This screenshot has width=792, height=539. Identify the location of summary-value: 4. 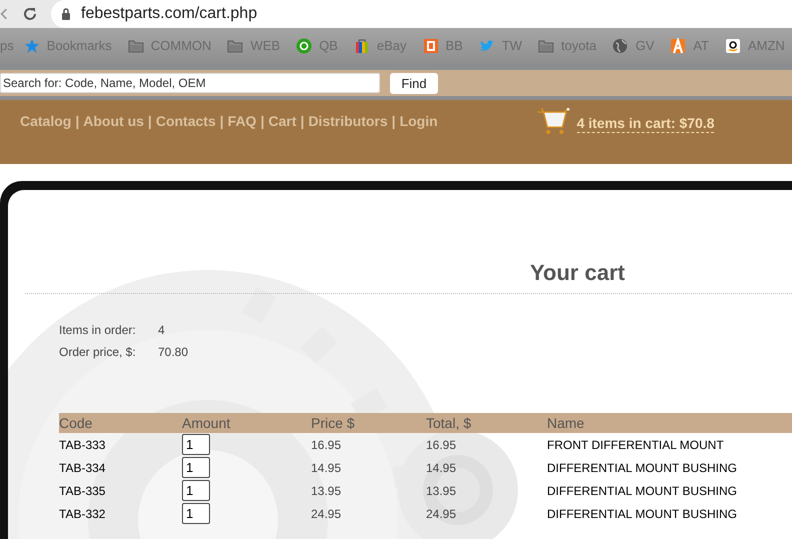
(161, 330).